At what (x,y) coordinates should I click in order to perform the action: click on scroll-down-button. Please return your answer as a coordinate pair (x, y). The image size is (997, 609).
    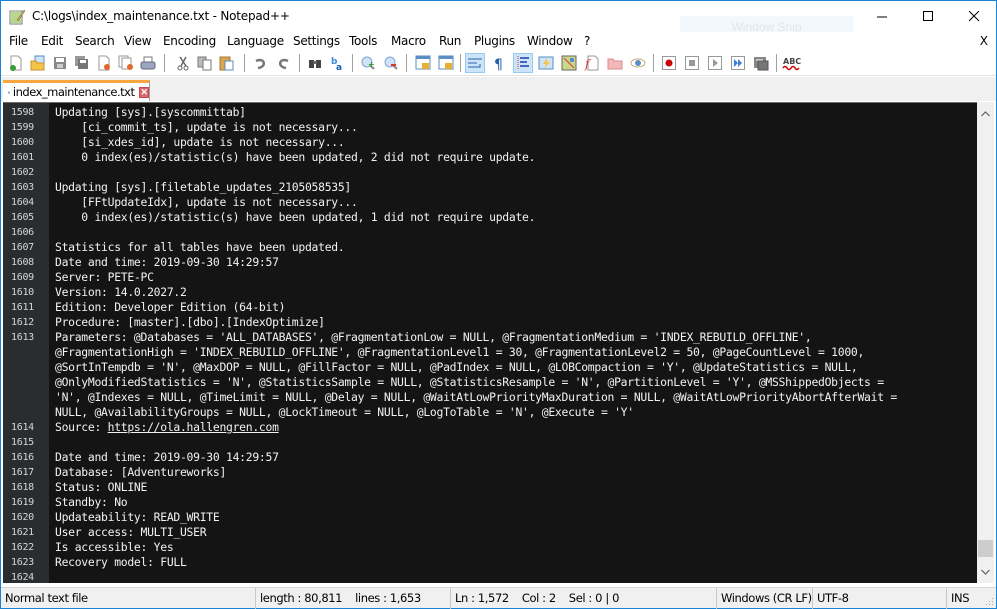
    Looking at the image, I should click on (985, 571).